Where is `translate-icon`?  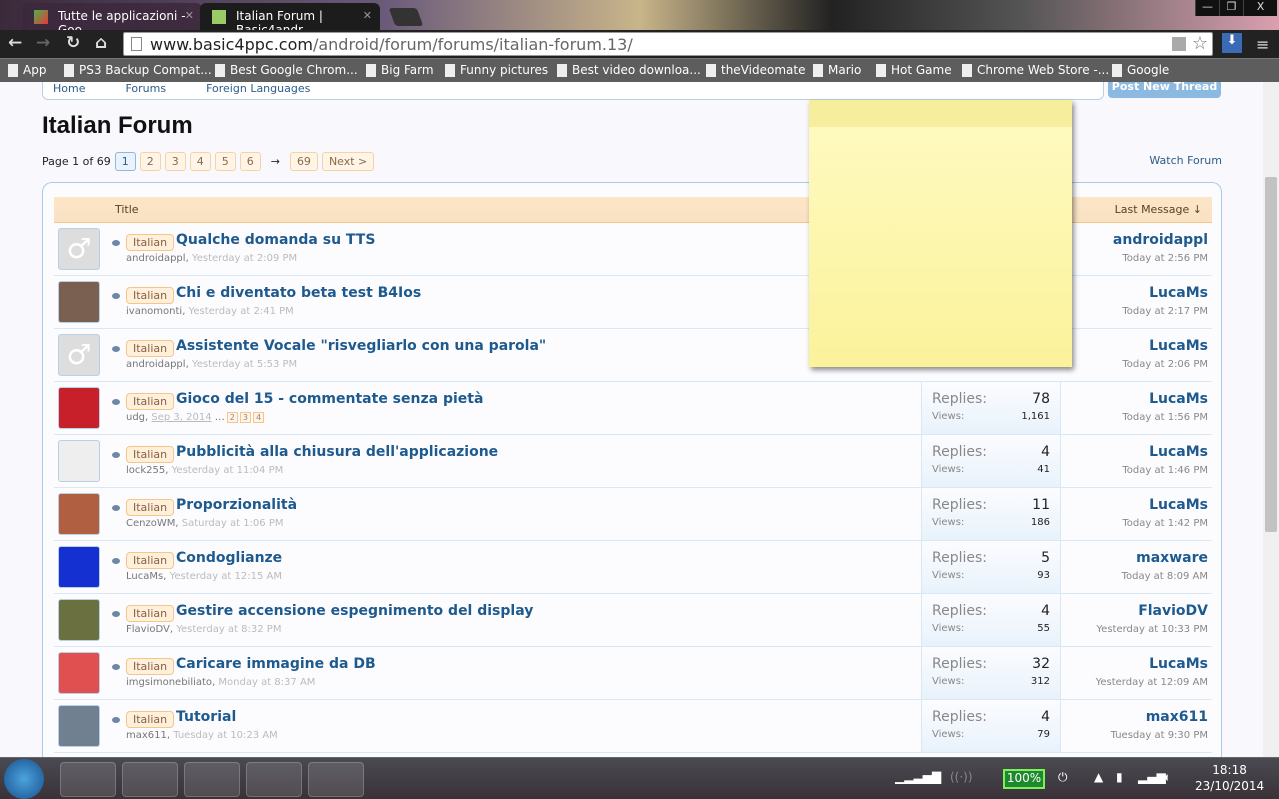
translate-icon is located at coordinates (1179, 44).